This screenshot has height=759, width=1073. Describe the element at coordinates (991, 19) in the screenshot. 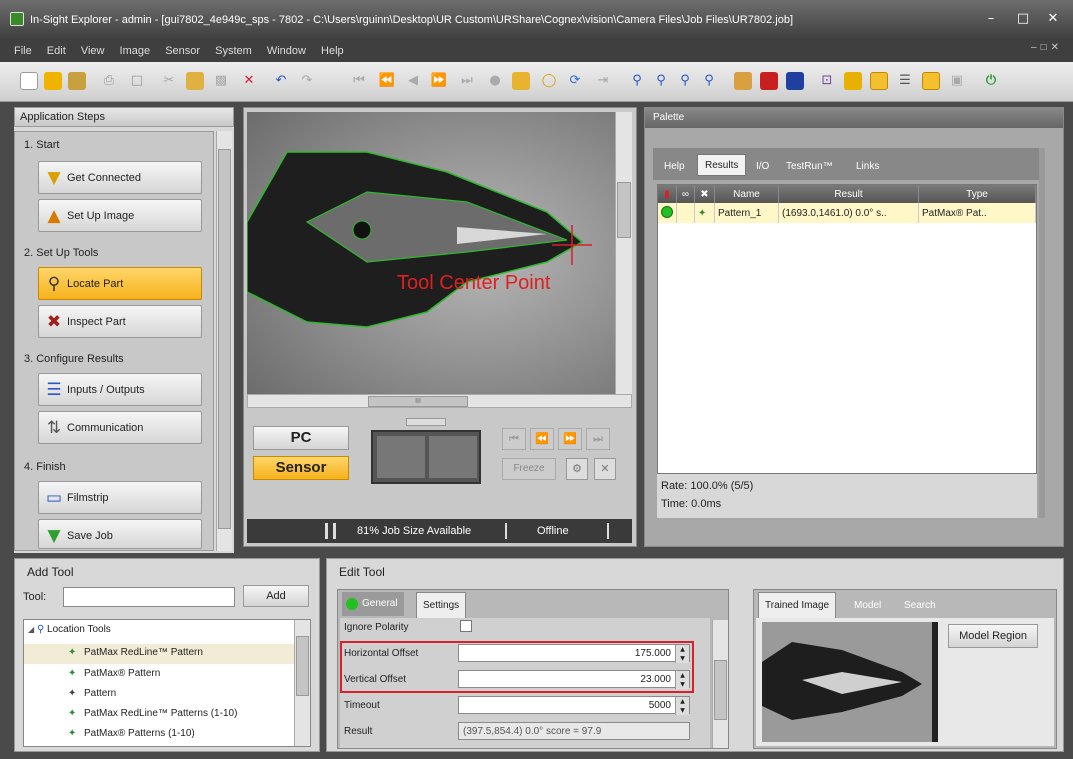

I see `minimize-button: –` at that location.